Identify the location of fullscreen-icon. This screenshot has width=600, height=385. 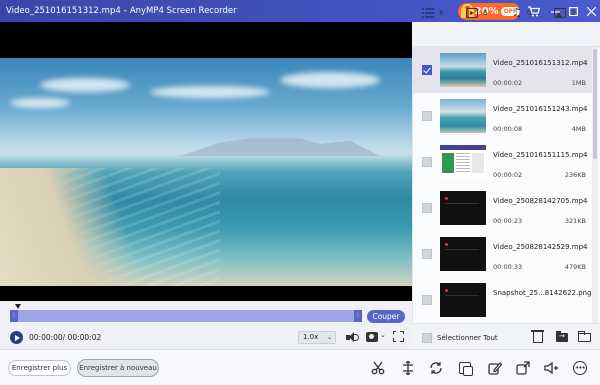
(398, 336).